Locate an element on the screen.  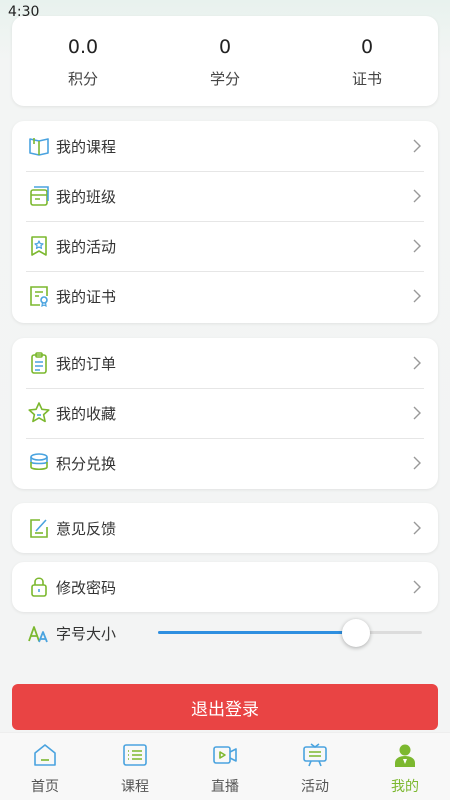
book-icon is located at coordinates (39, 146).